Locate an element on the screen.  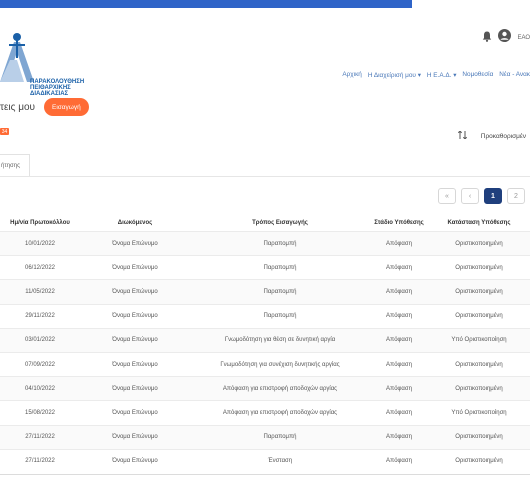
prev-page-button: ‹ is located at coordinates (470, 196).